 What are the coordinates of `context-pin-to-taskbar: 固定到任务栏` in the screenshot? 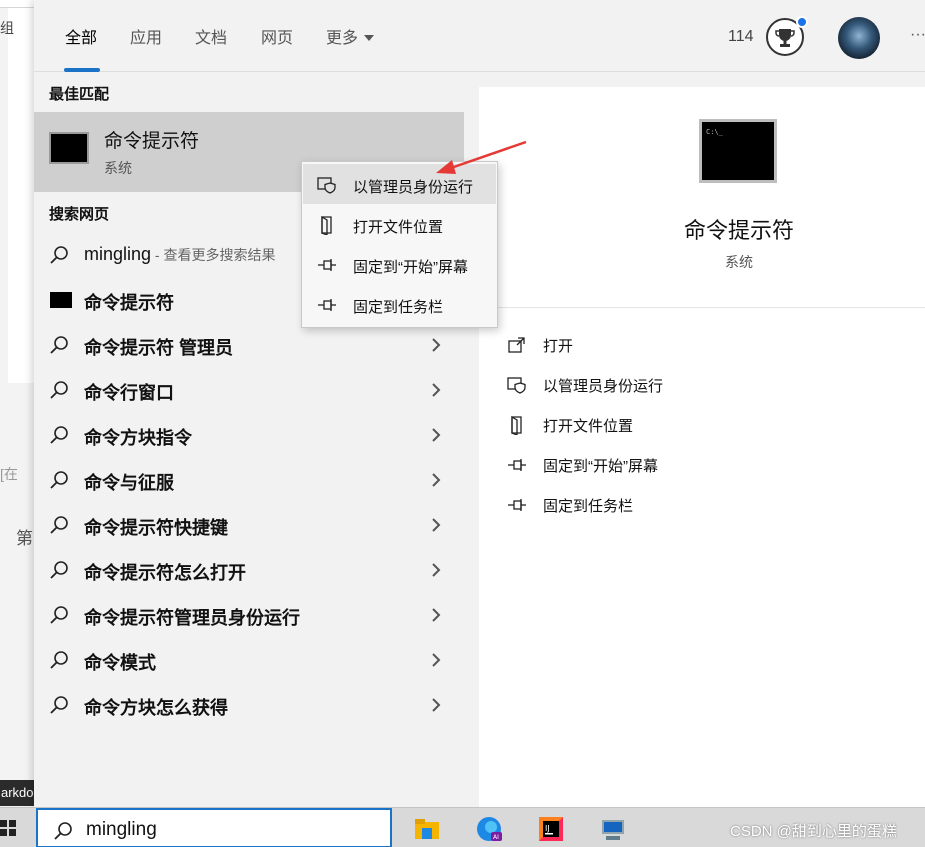 It's located at (399, 304).